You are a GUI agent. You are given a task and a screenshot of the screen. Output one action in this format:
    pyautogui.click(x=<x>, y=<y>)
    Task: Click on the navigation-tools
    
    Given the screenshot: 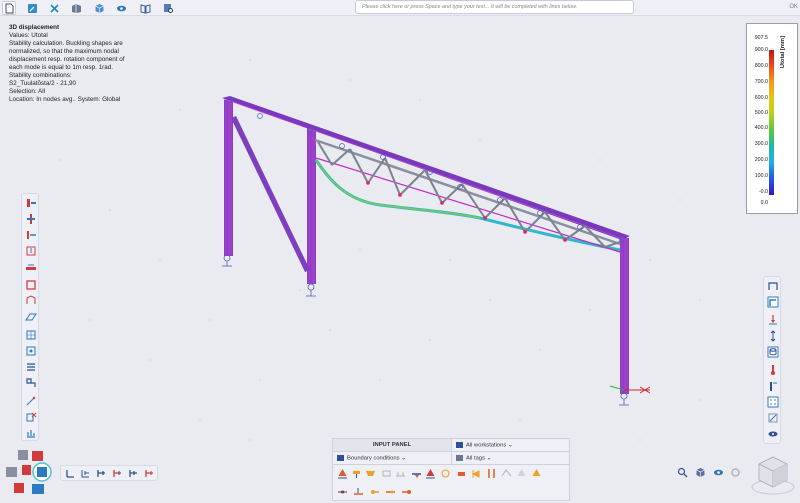 What is the action you would take?
    pyautogui.click(x=708, y=473)
    